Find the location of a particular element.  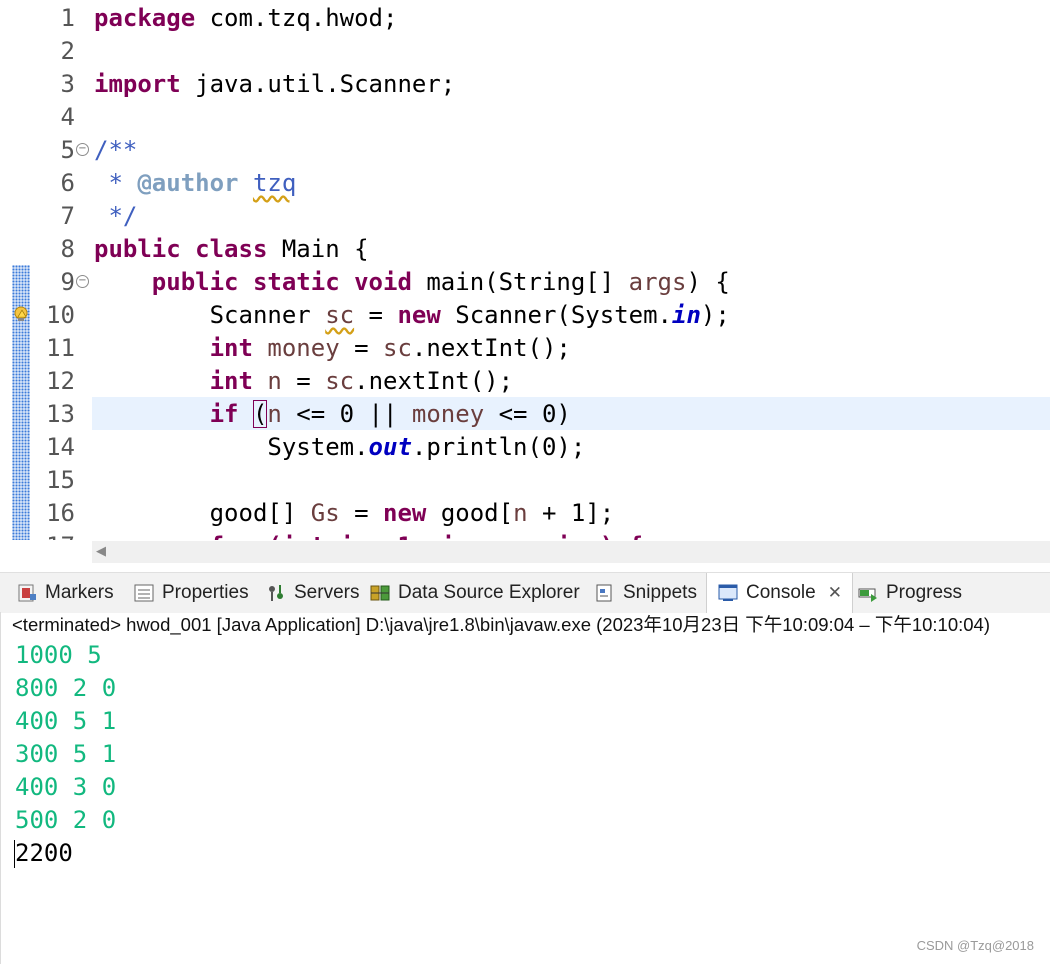

line-number: 9 is located at coordinates (67, 282).